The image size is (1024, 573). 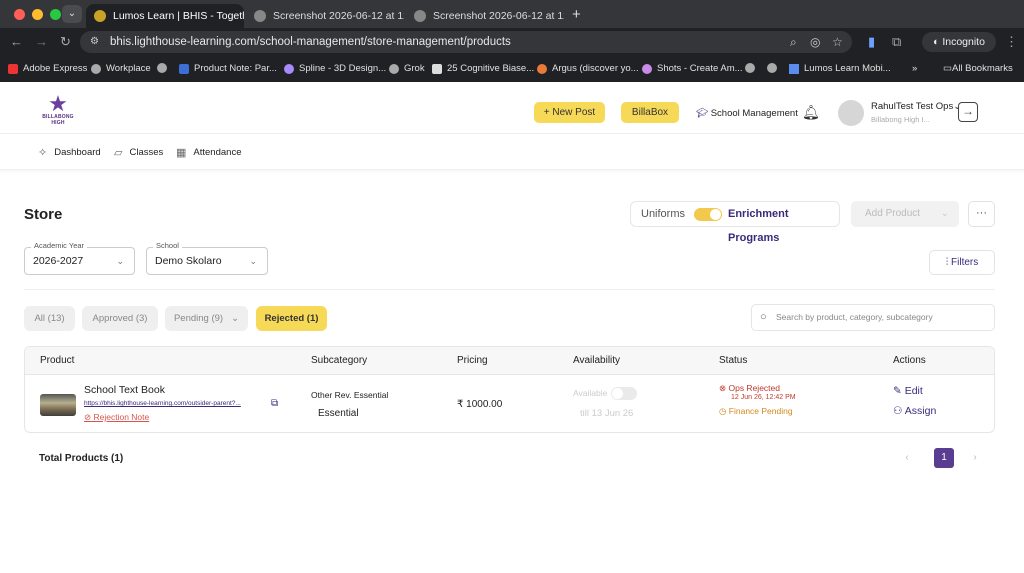 I want to click on grok-icon, so click(x=394, y=68).